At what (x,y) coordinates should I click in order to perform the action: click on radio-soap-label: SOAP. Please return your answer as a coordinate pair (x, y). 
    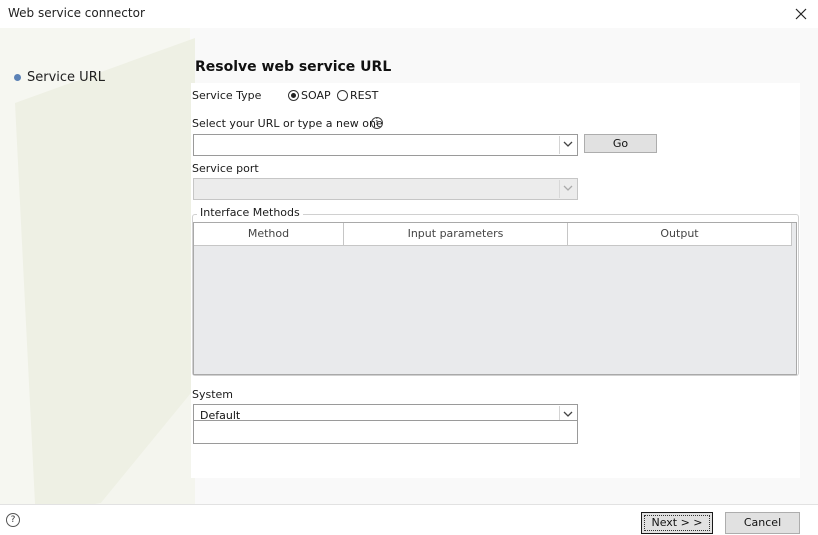
    Looking at the image, I should click on (316, 95).